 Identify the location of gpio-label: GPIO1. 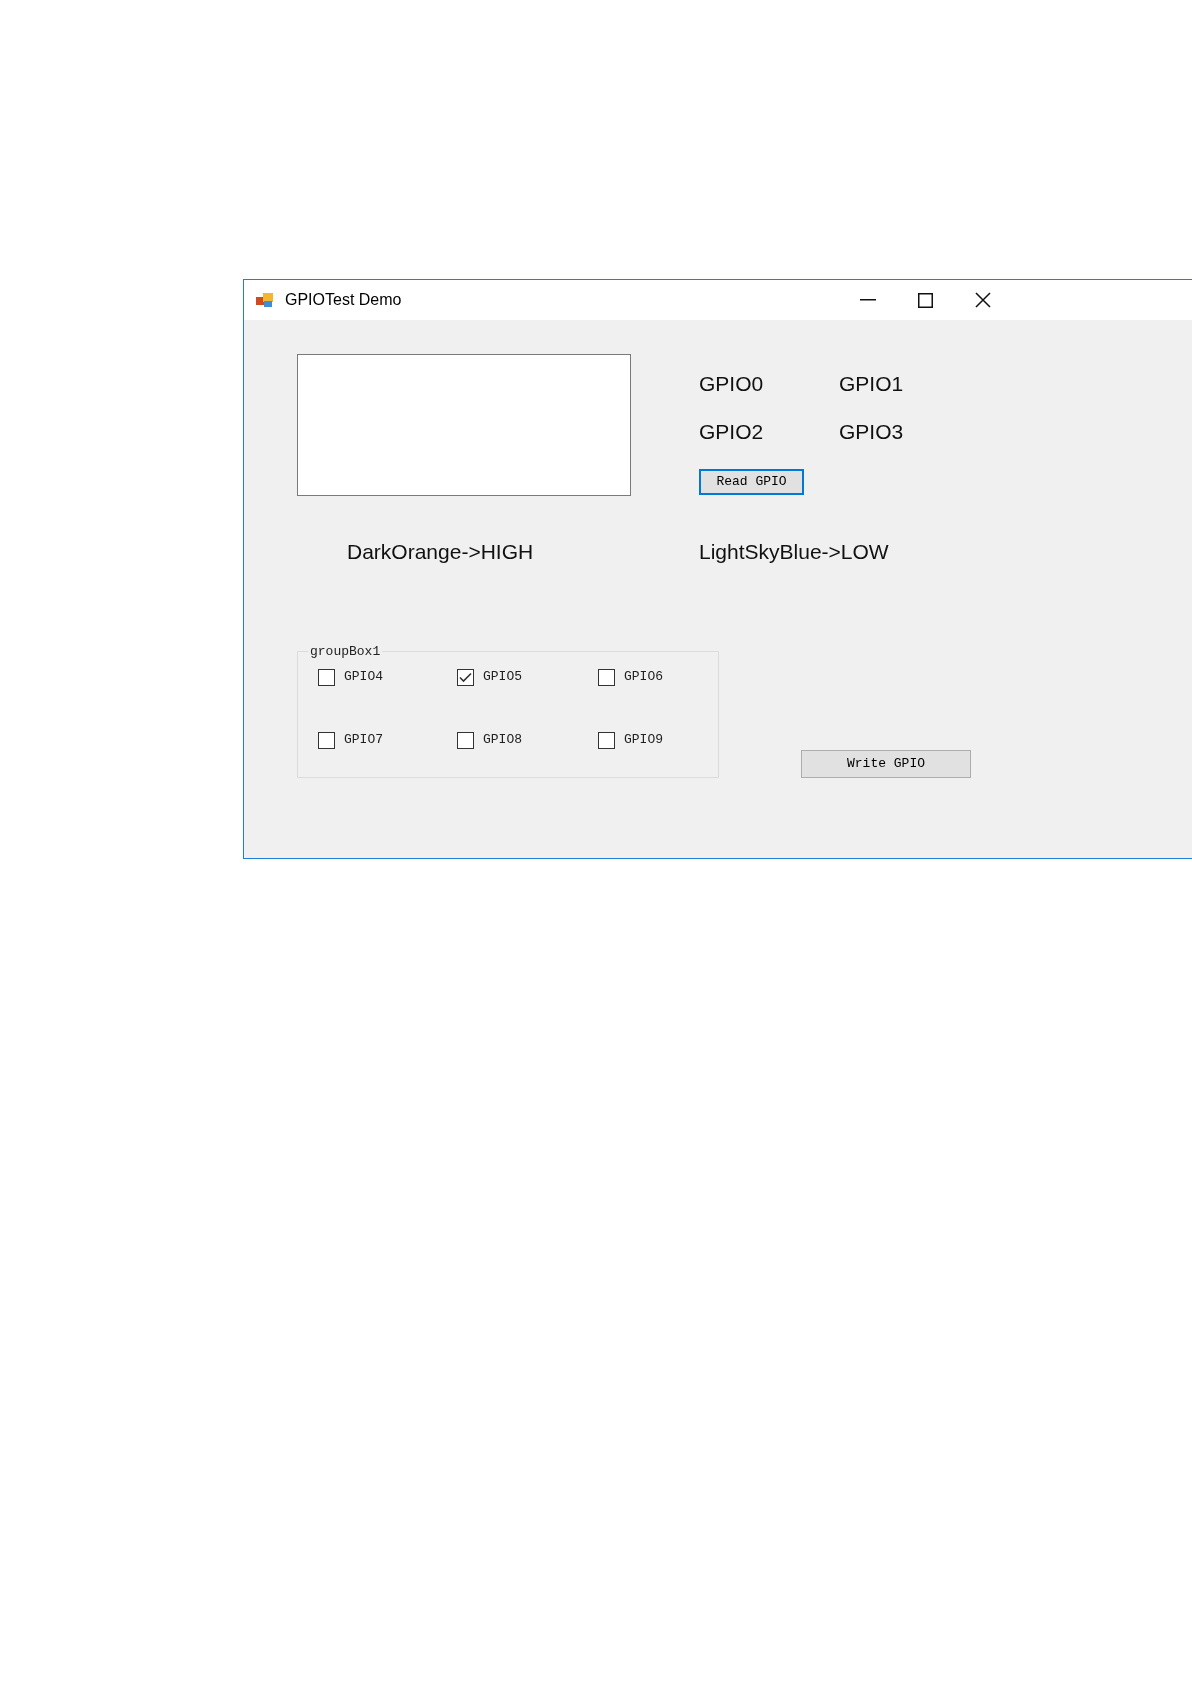
(872, 384).